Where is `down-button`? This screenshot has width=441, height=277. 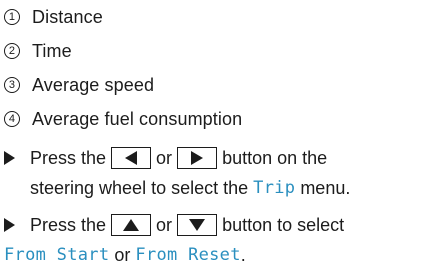
down-button is located at coordinates (197, 225).